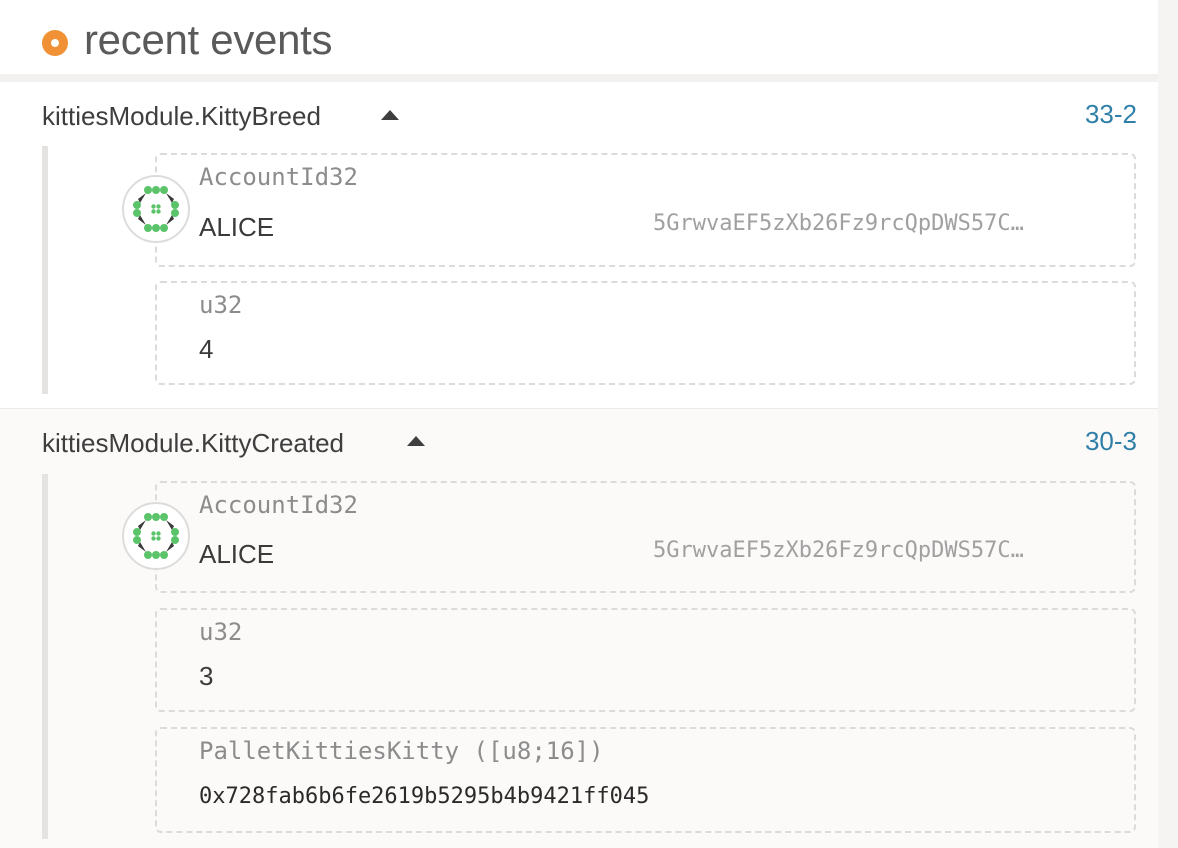 The width and height of the screenshot is (1178, 848). Describe the element at coordinates (208, 39) in the screenshot. I see `panel-title: recent events` at that location.